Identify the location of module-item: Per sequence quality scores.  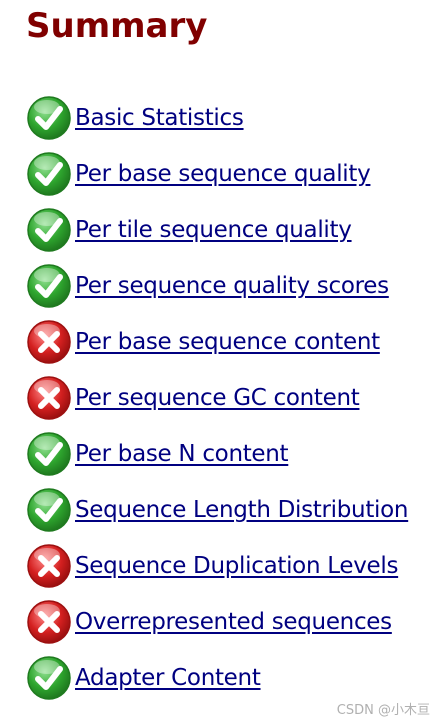
(217, 286).